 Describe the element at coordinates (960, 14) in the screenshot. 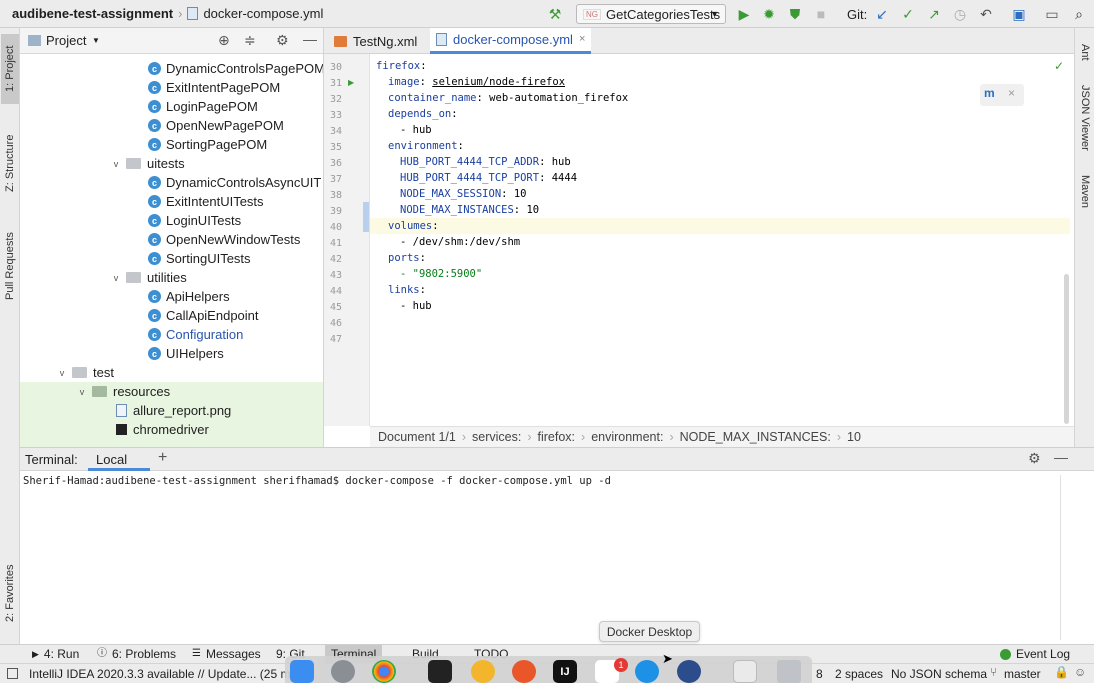

I see `history-clock-icon: ◷` at that location.